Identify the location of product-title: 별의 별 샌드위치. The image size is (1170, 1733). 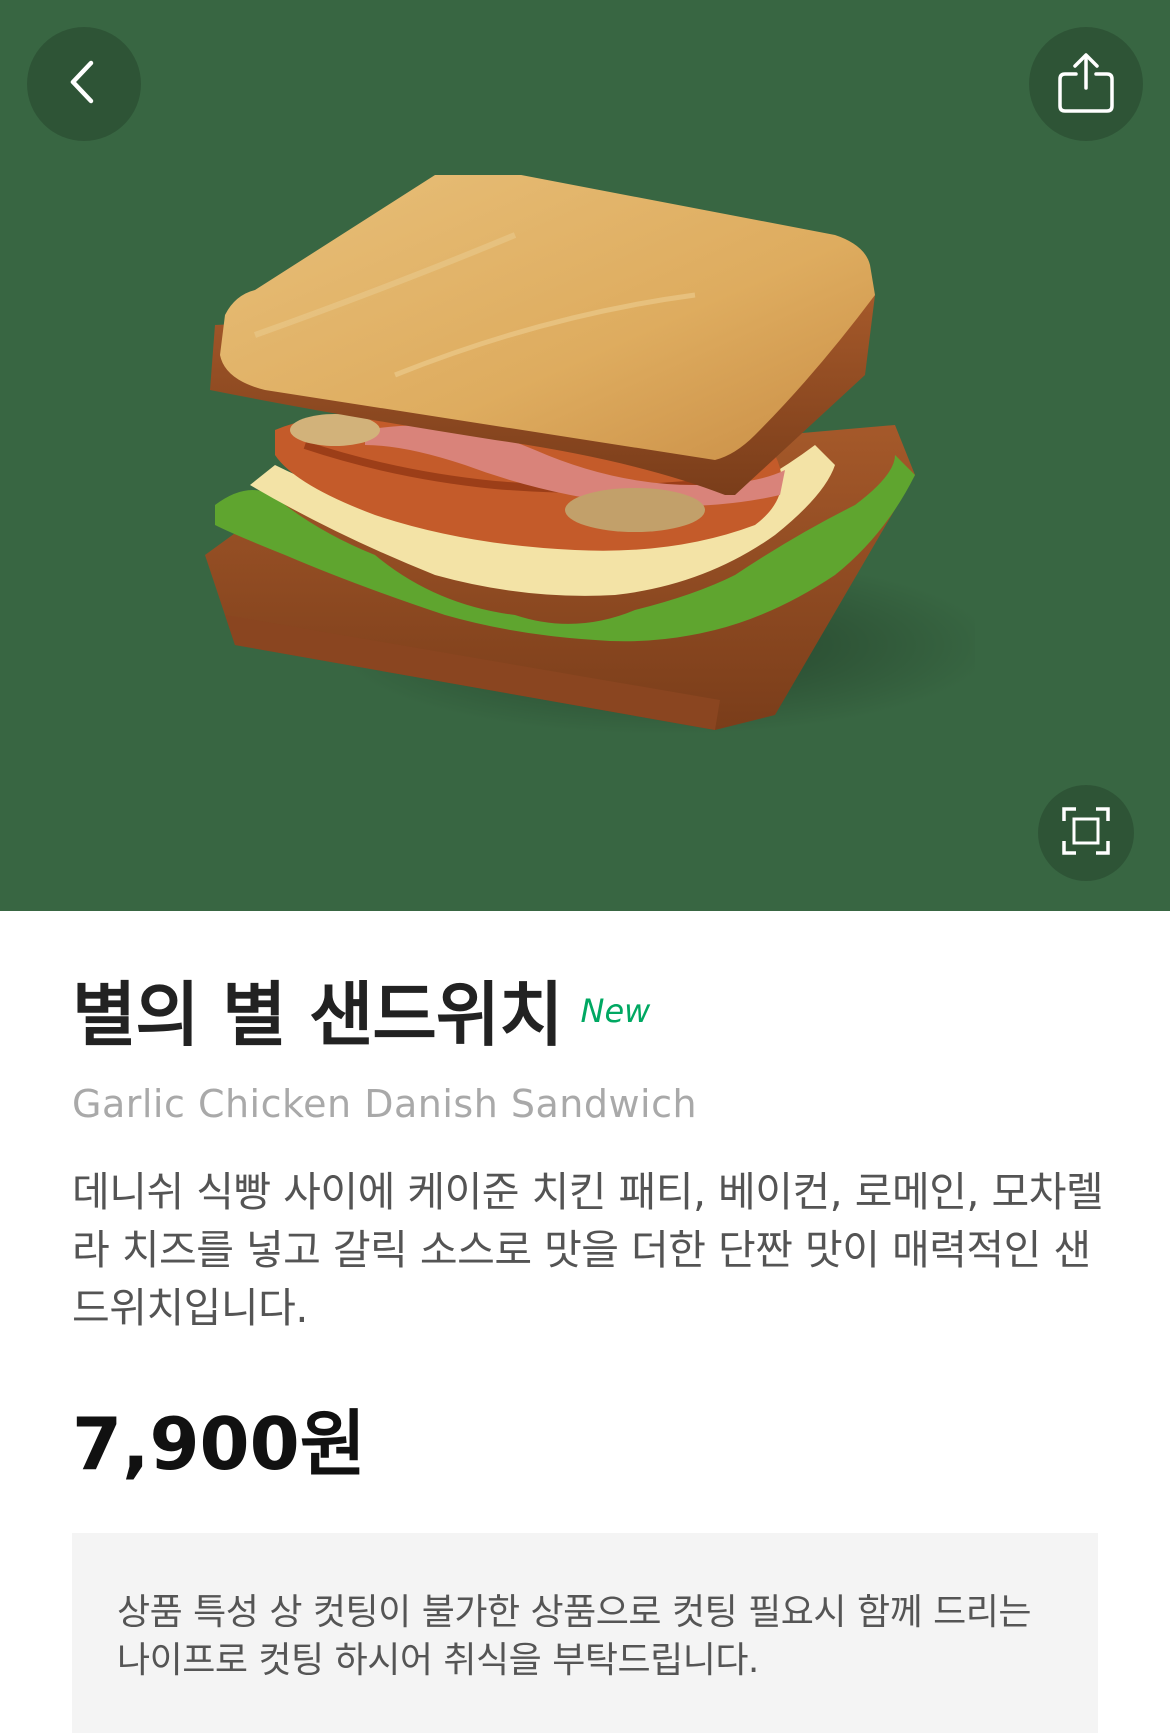
(318, 1015).